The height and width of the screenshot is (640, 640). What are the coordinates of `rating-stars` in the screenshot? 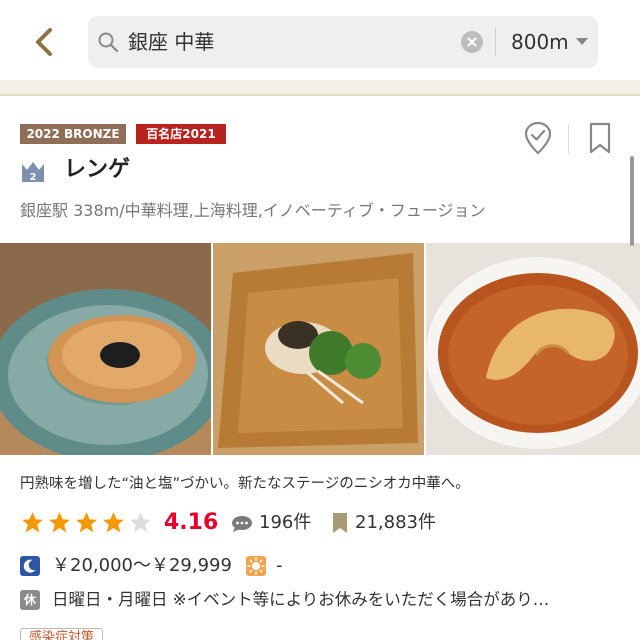 It's located at (86, 523).